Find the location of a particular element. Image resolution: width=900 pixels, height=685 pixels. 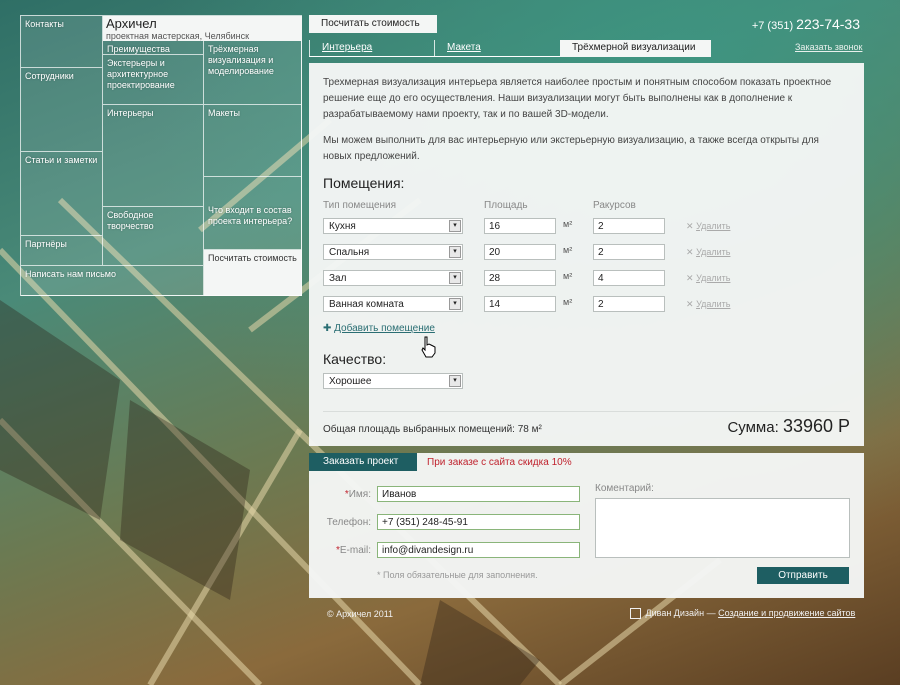

footer-dash: — is located at coordinates (711, 613).